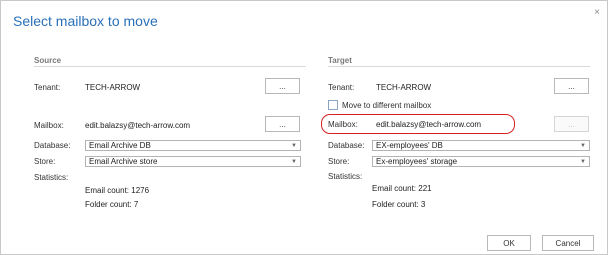 Image resolution: width=608 pixels, height=255 pixels. I want to click on source-mailbox-label: Mailbox:, so click(49, 125).